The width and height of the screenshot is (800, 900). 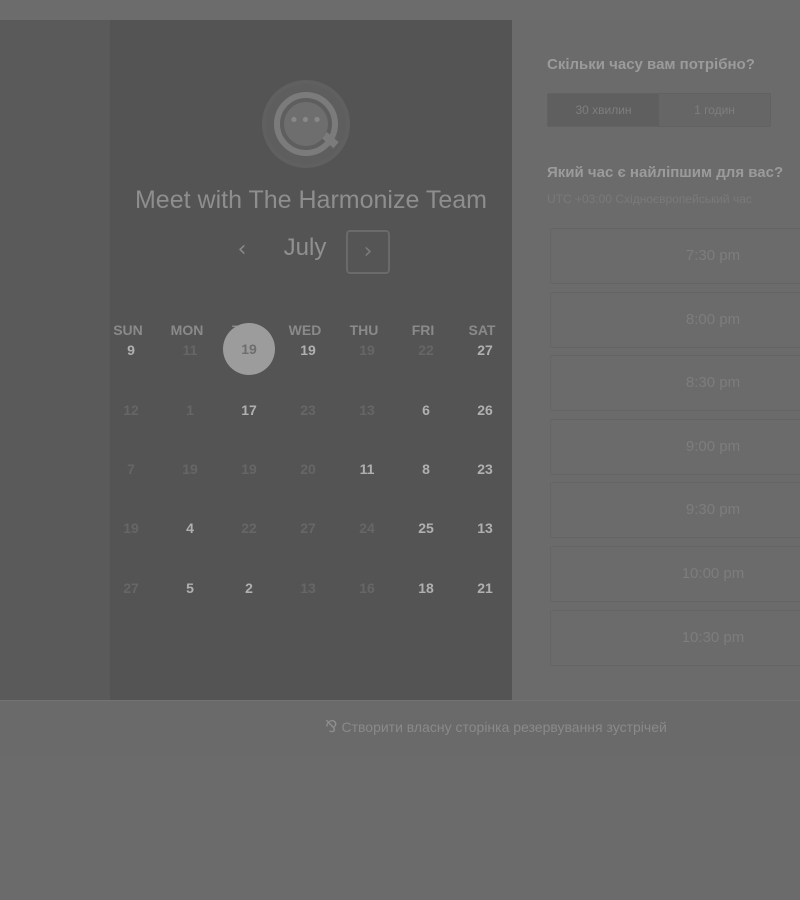 What do you see at coordinates (426, 469) in the screenshot?
I see `calendar-day: 8` at bounding box center [426, 469].